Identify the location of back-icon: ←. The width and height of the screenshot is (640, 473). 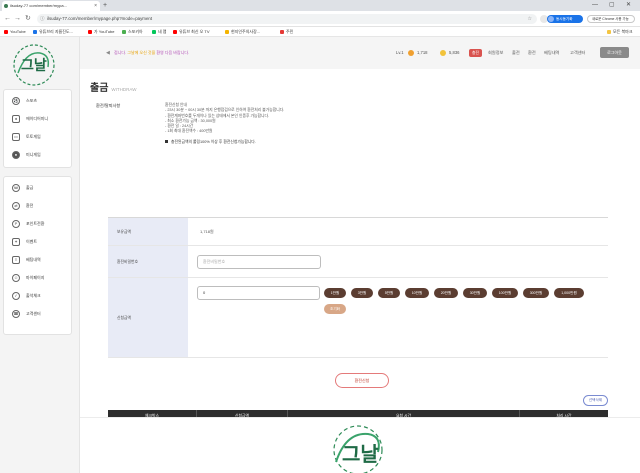
(7, 18).